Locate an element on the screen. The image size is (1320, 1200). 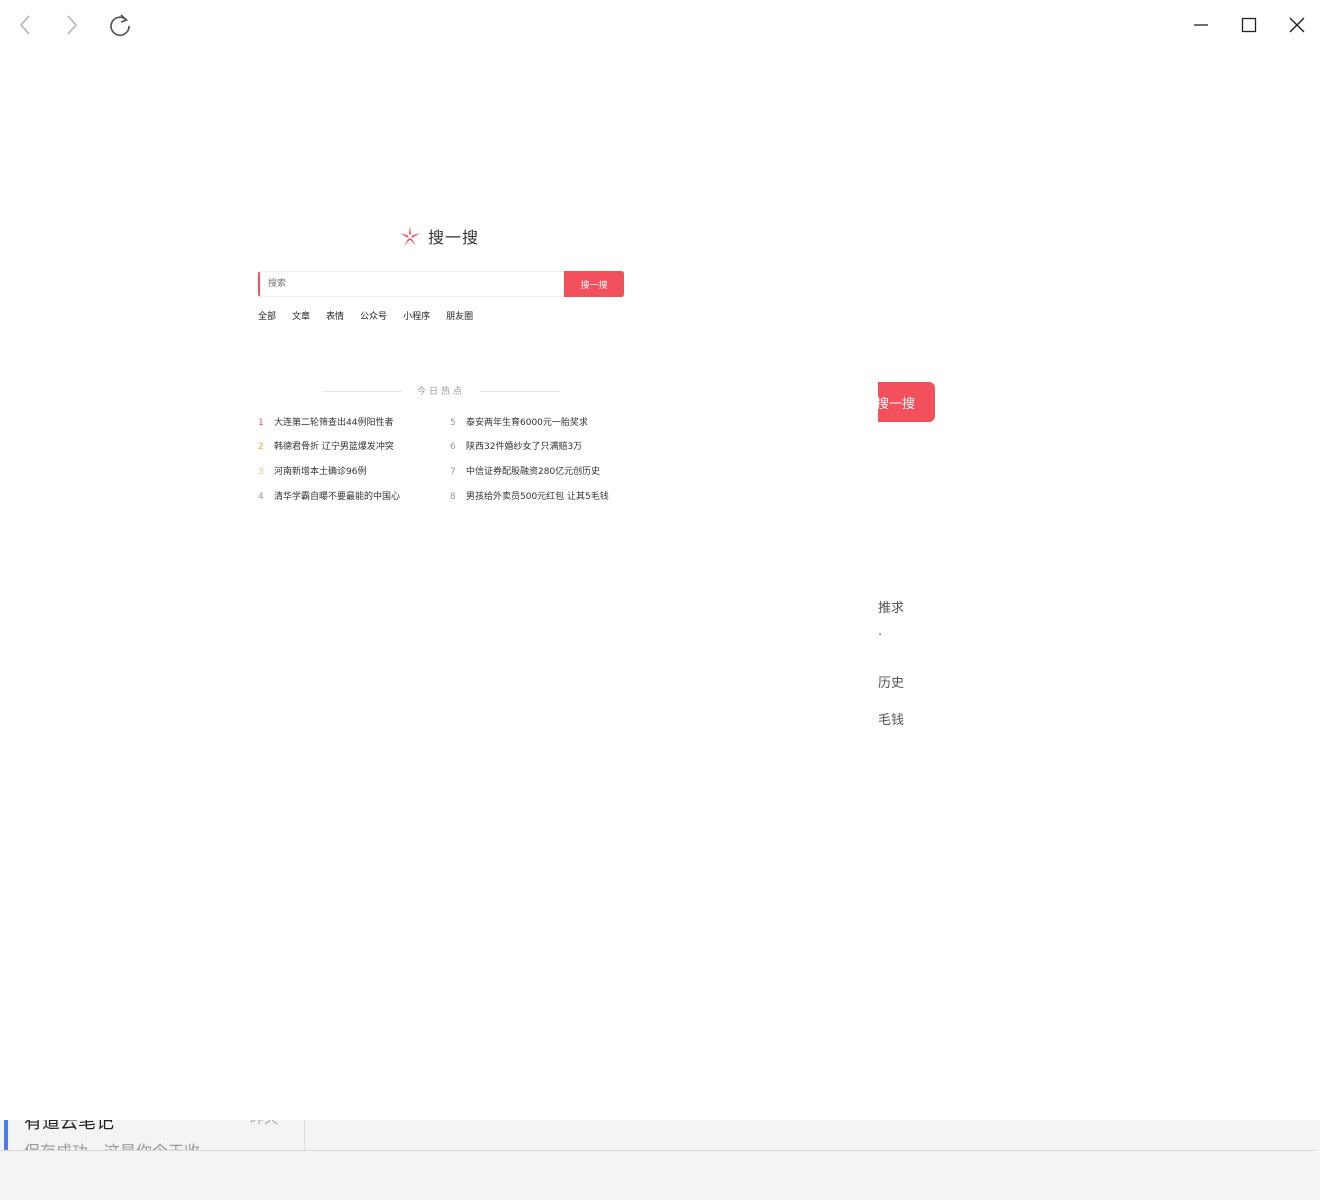
hot-topics-title: 今日热点 is located at coordinates (441, 392).